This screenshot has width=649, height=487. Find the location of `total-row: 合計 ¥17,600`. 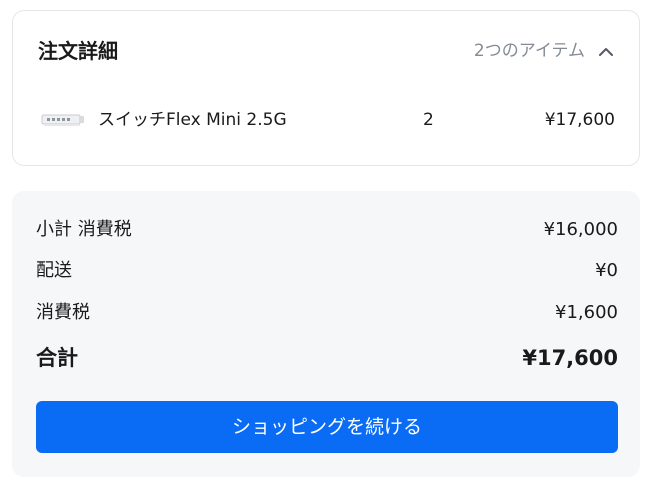

total-row: 合計 ¥17,600 is located at coordinates (327, 358).